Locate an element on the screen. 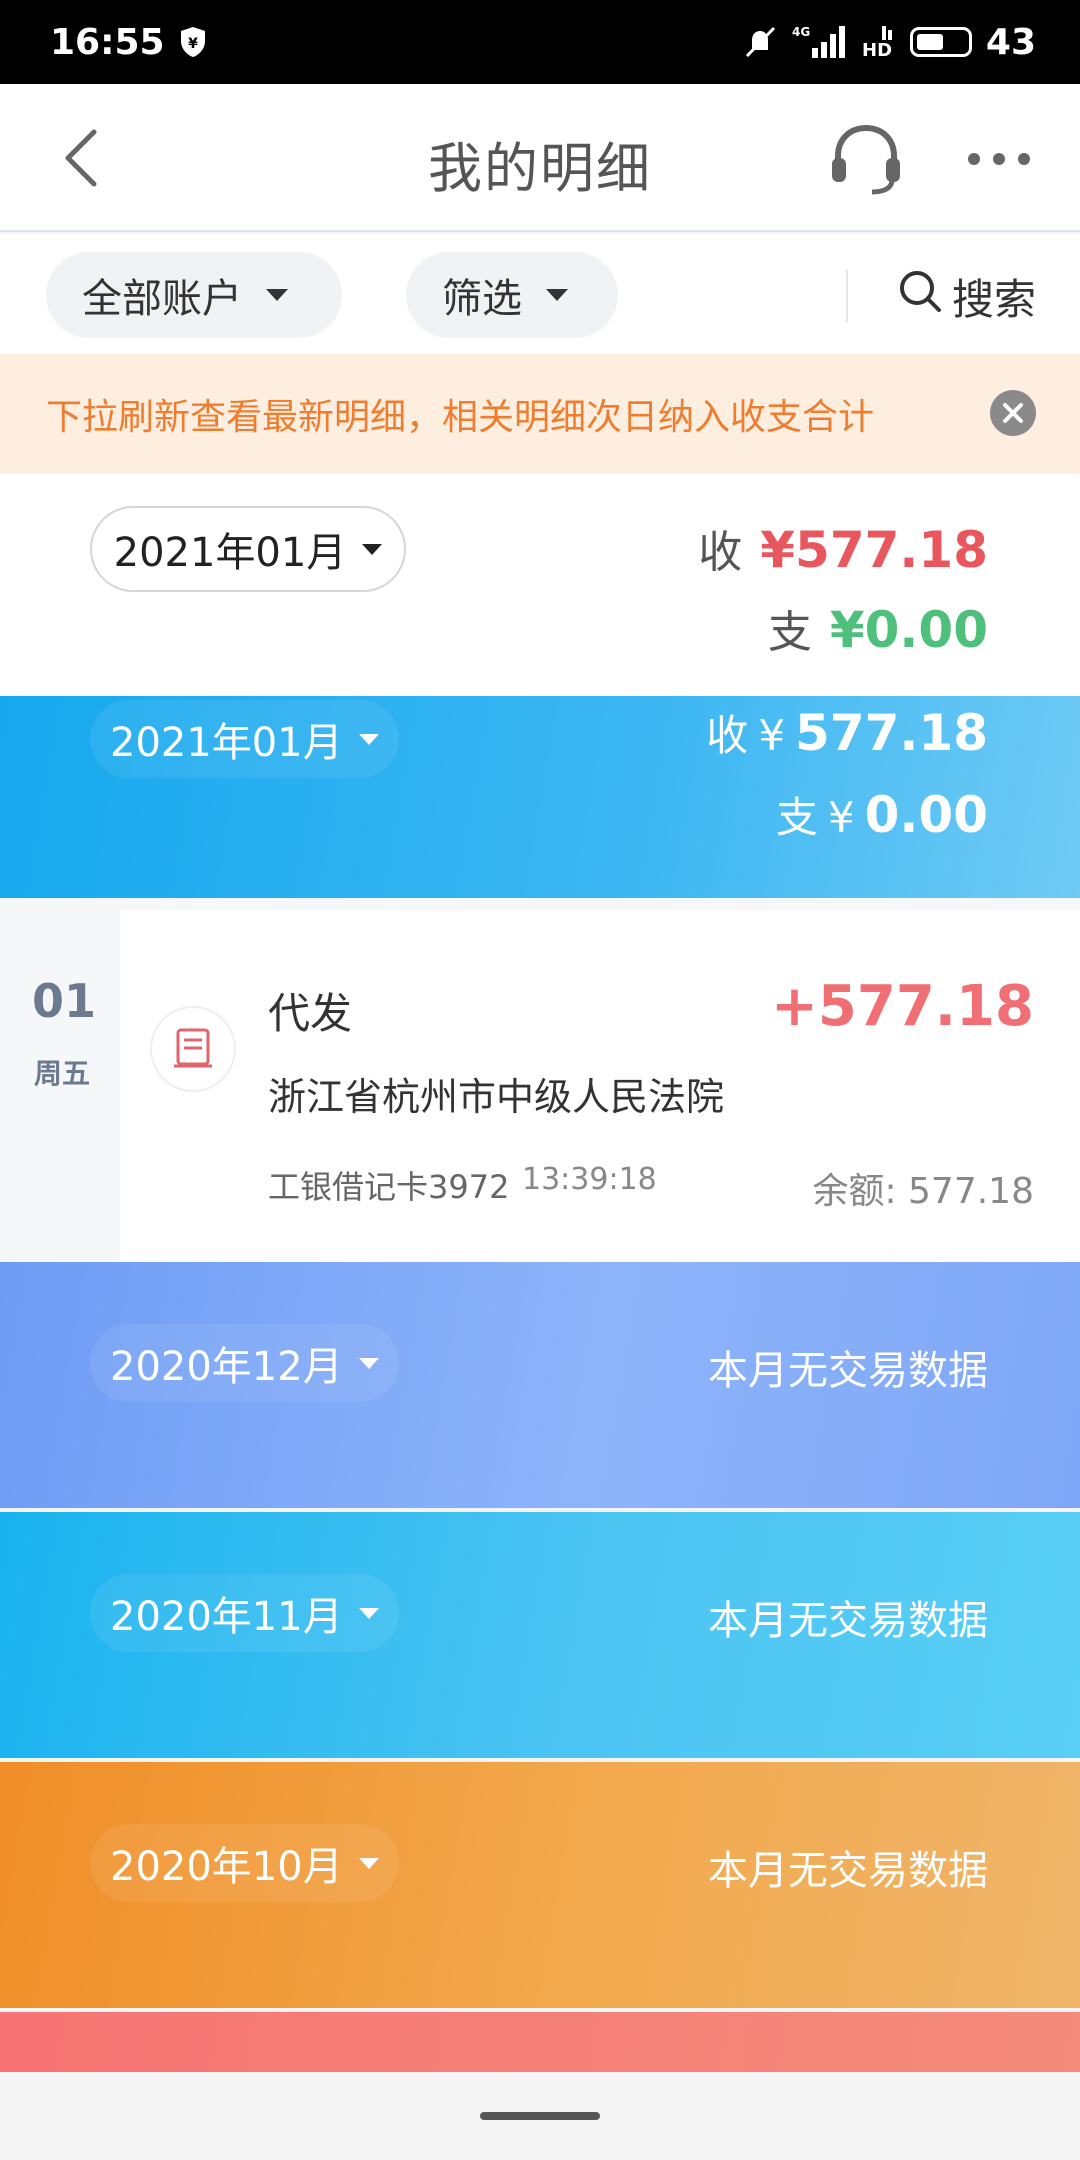 The image size is (1080, 2160). filter-bar: 全部账户 筛选 搜索 is located at coordinates (540, 294).